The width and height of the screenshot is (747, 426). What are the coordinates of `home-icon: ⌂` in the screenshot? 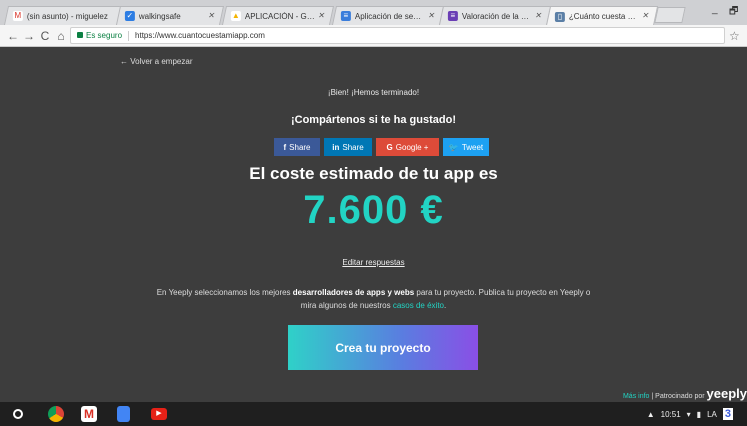 It's located at (61, 36).